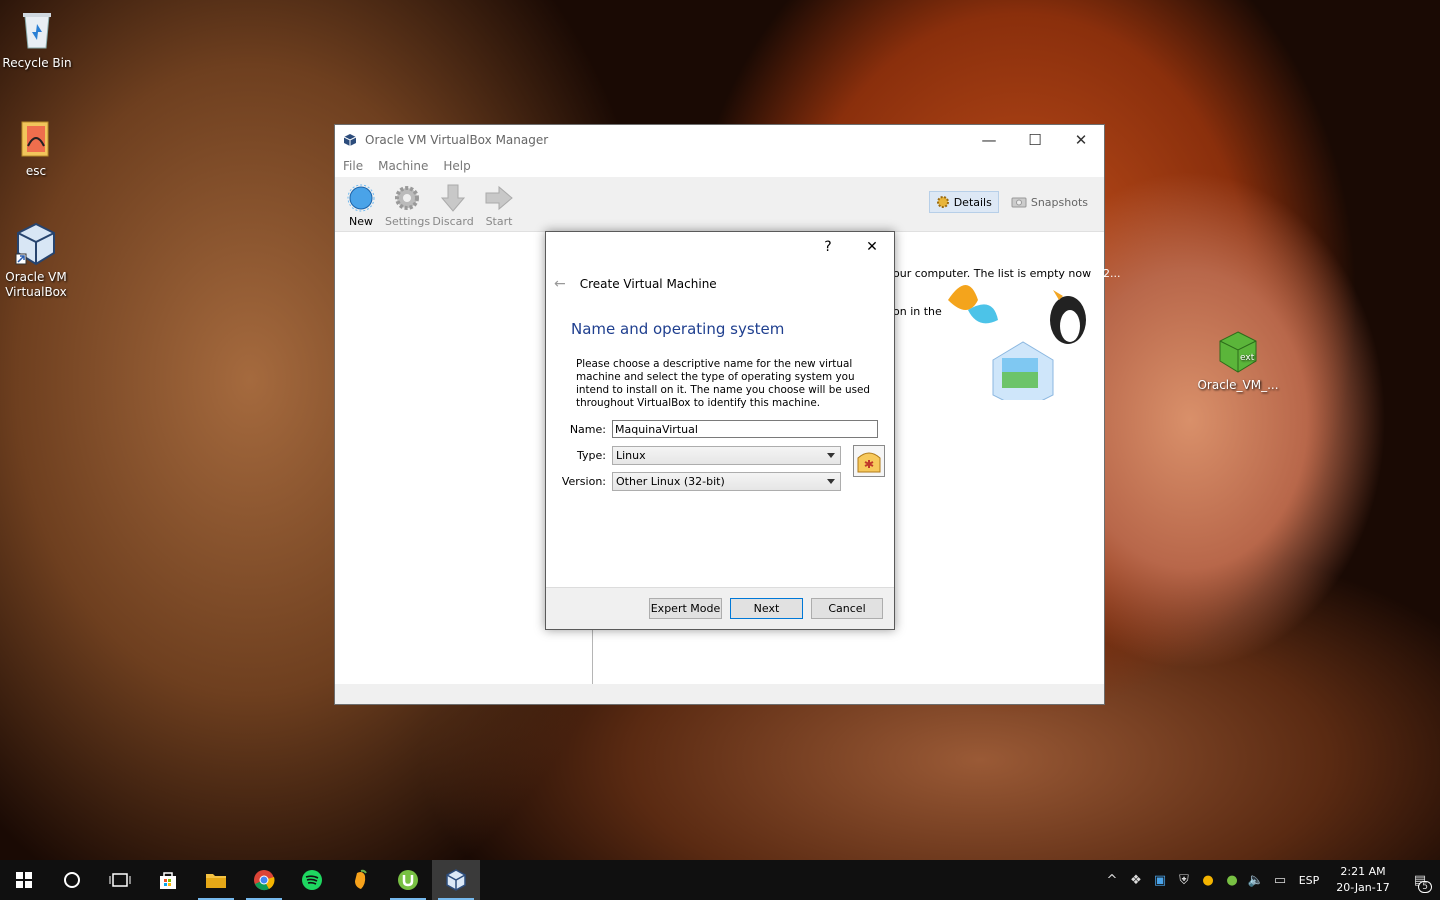 The width and height of the screenshot is (1440, 900). What do you see at coordinates (1363, 887) in the screenshot?
I see `clock-date: 20-Jan-17` at bounding box center [1363, 887].